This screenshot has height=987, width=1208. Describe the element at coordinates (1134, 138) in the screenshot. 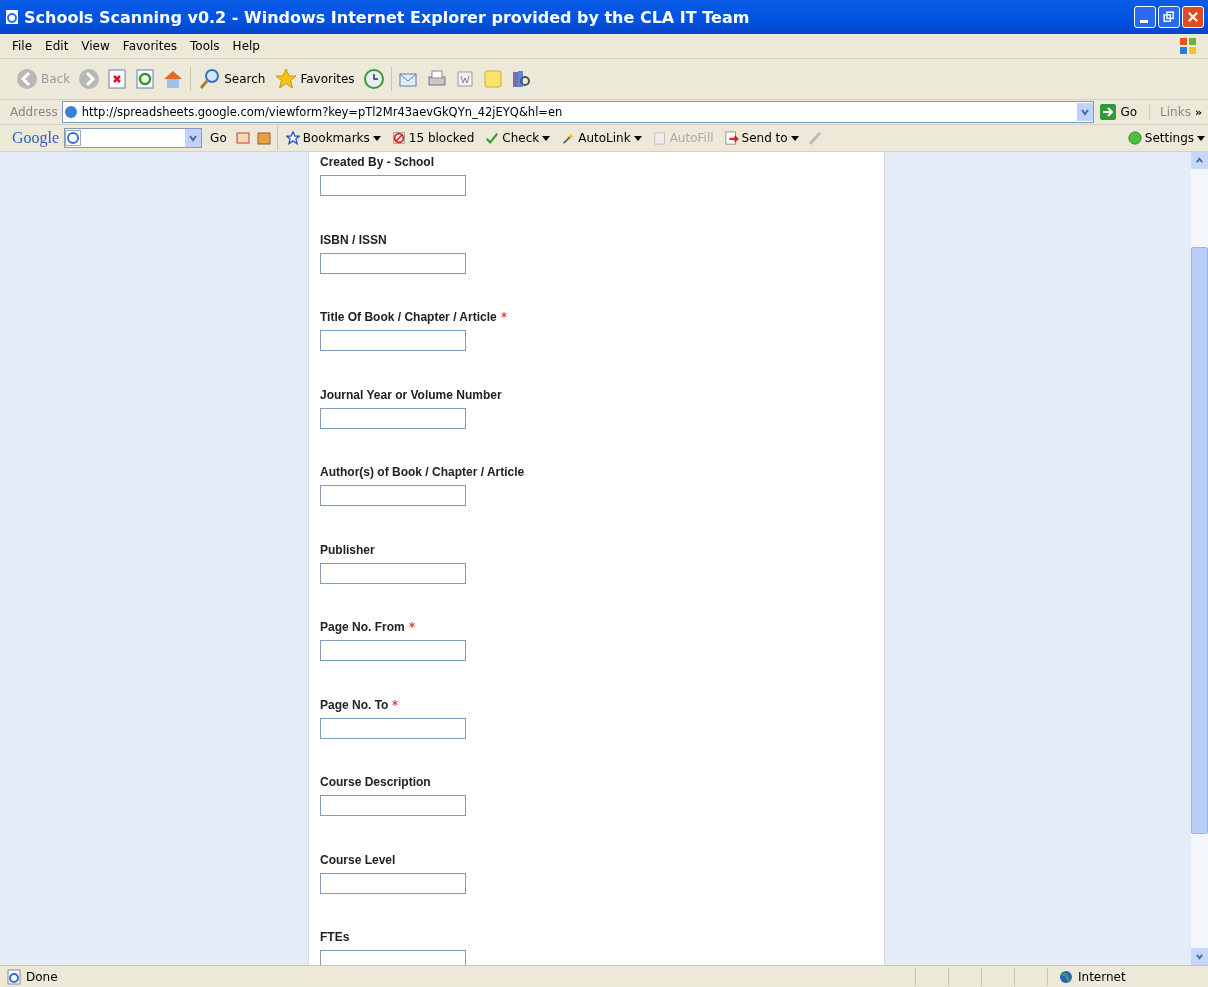

I see `status-dot-icon` at that location.